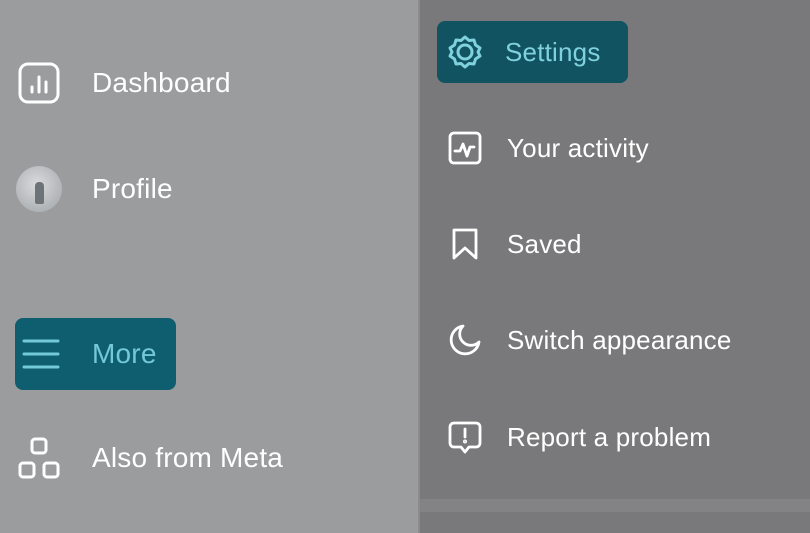 Image resolution: width=810 pixels, height=533 pixels. I want to click on avatar-figure, so click(39, 193).